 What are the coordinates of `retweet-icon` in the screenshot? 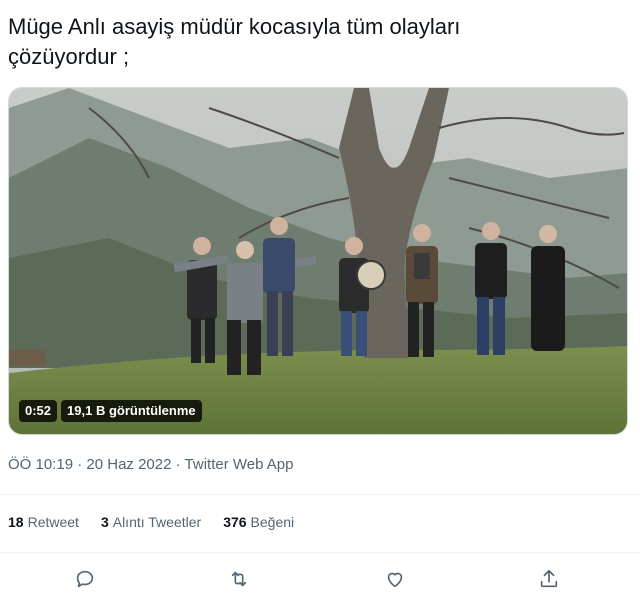 It's located at (239, 579).